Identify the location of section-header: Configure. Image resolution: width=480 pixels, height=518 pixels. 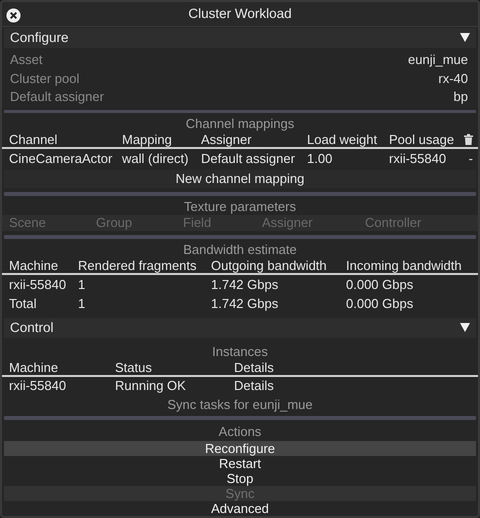
(240, 38).